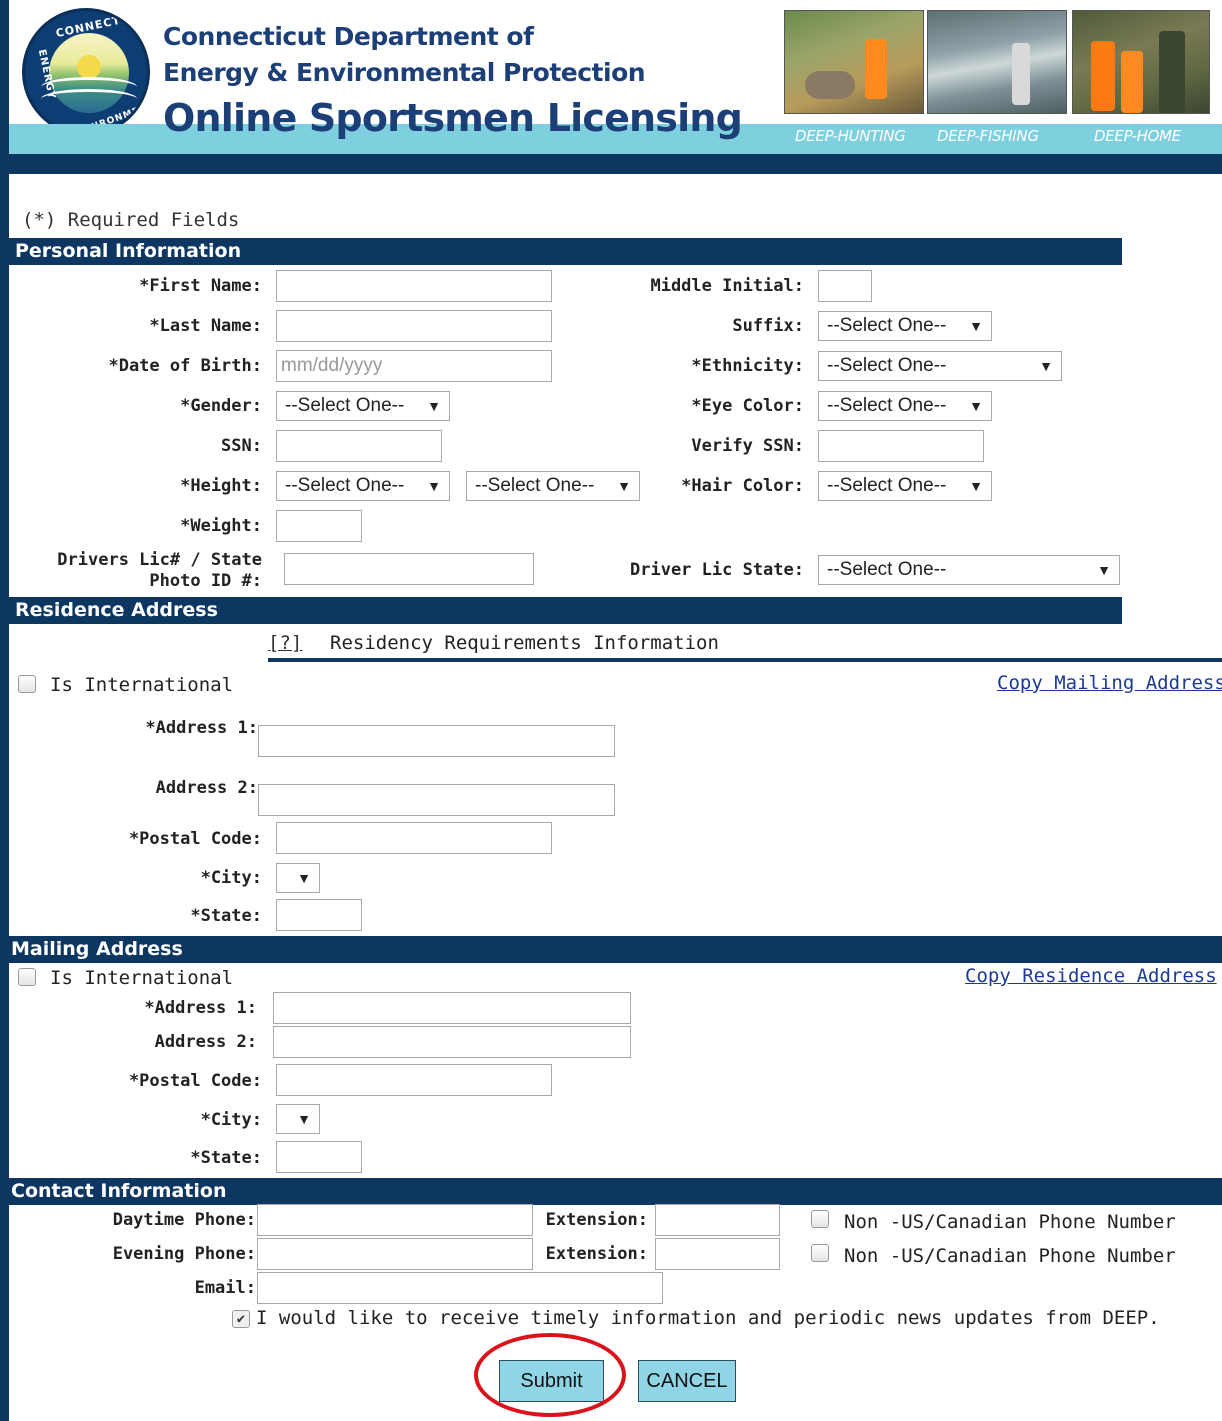 The width and height of the screenshot is (1222, 1421). Describe the element at coordinates (436, 741) in the screenshot. I see `residence-address1-input` at that location.